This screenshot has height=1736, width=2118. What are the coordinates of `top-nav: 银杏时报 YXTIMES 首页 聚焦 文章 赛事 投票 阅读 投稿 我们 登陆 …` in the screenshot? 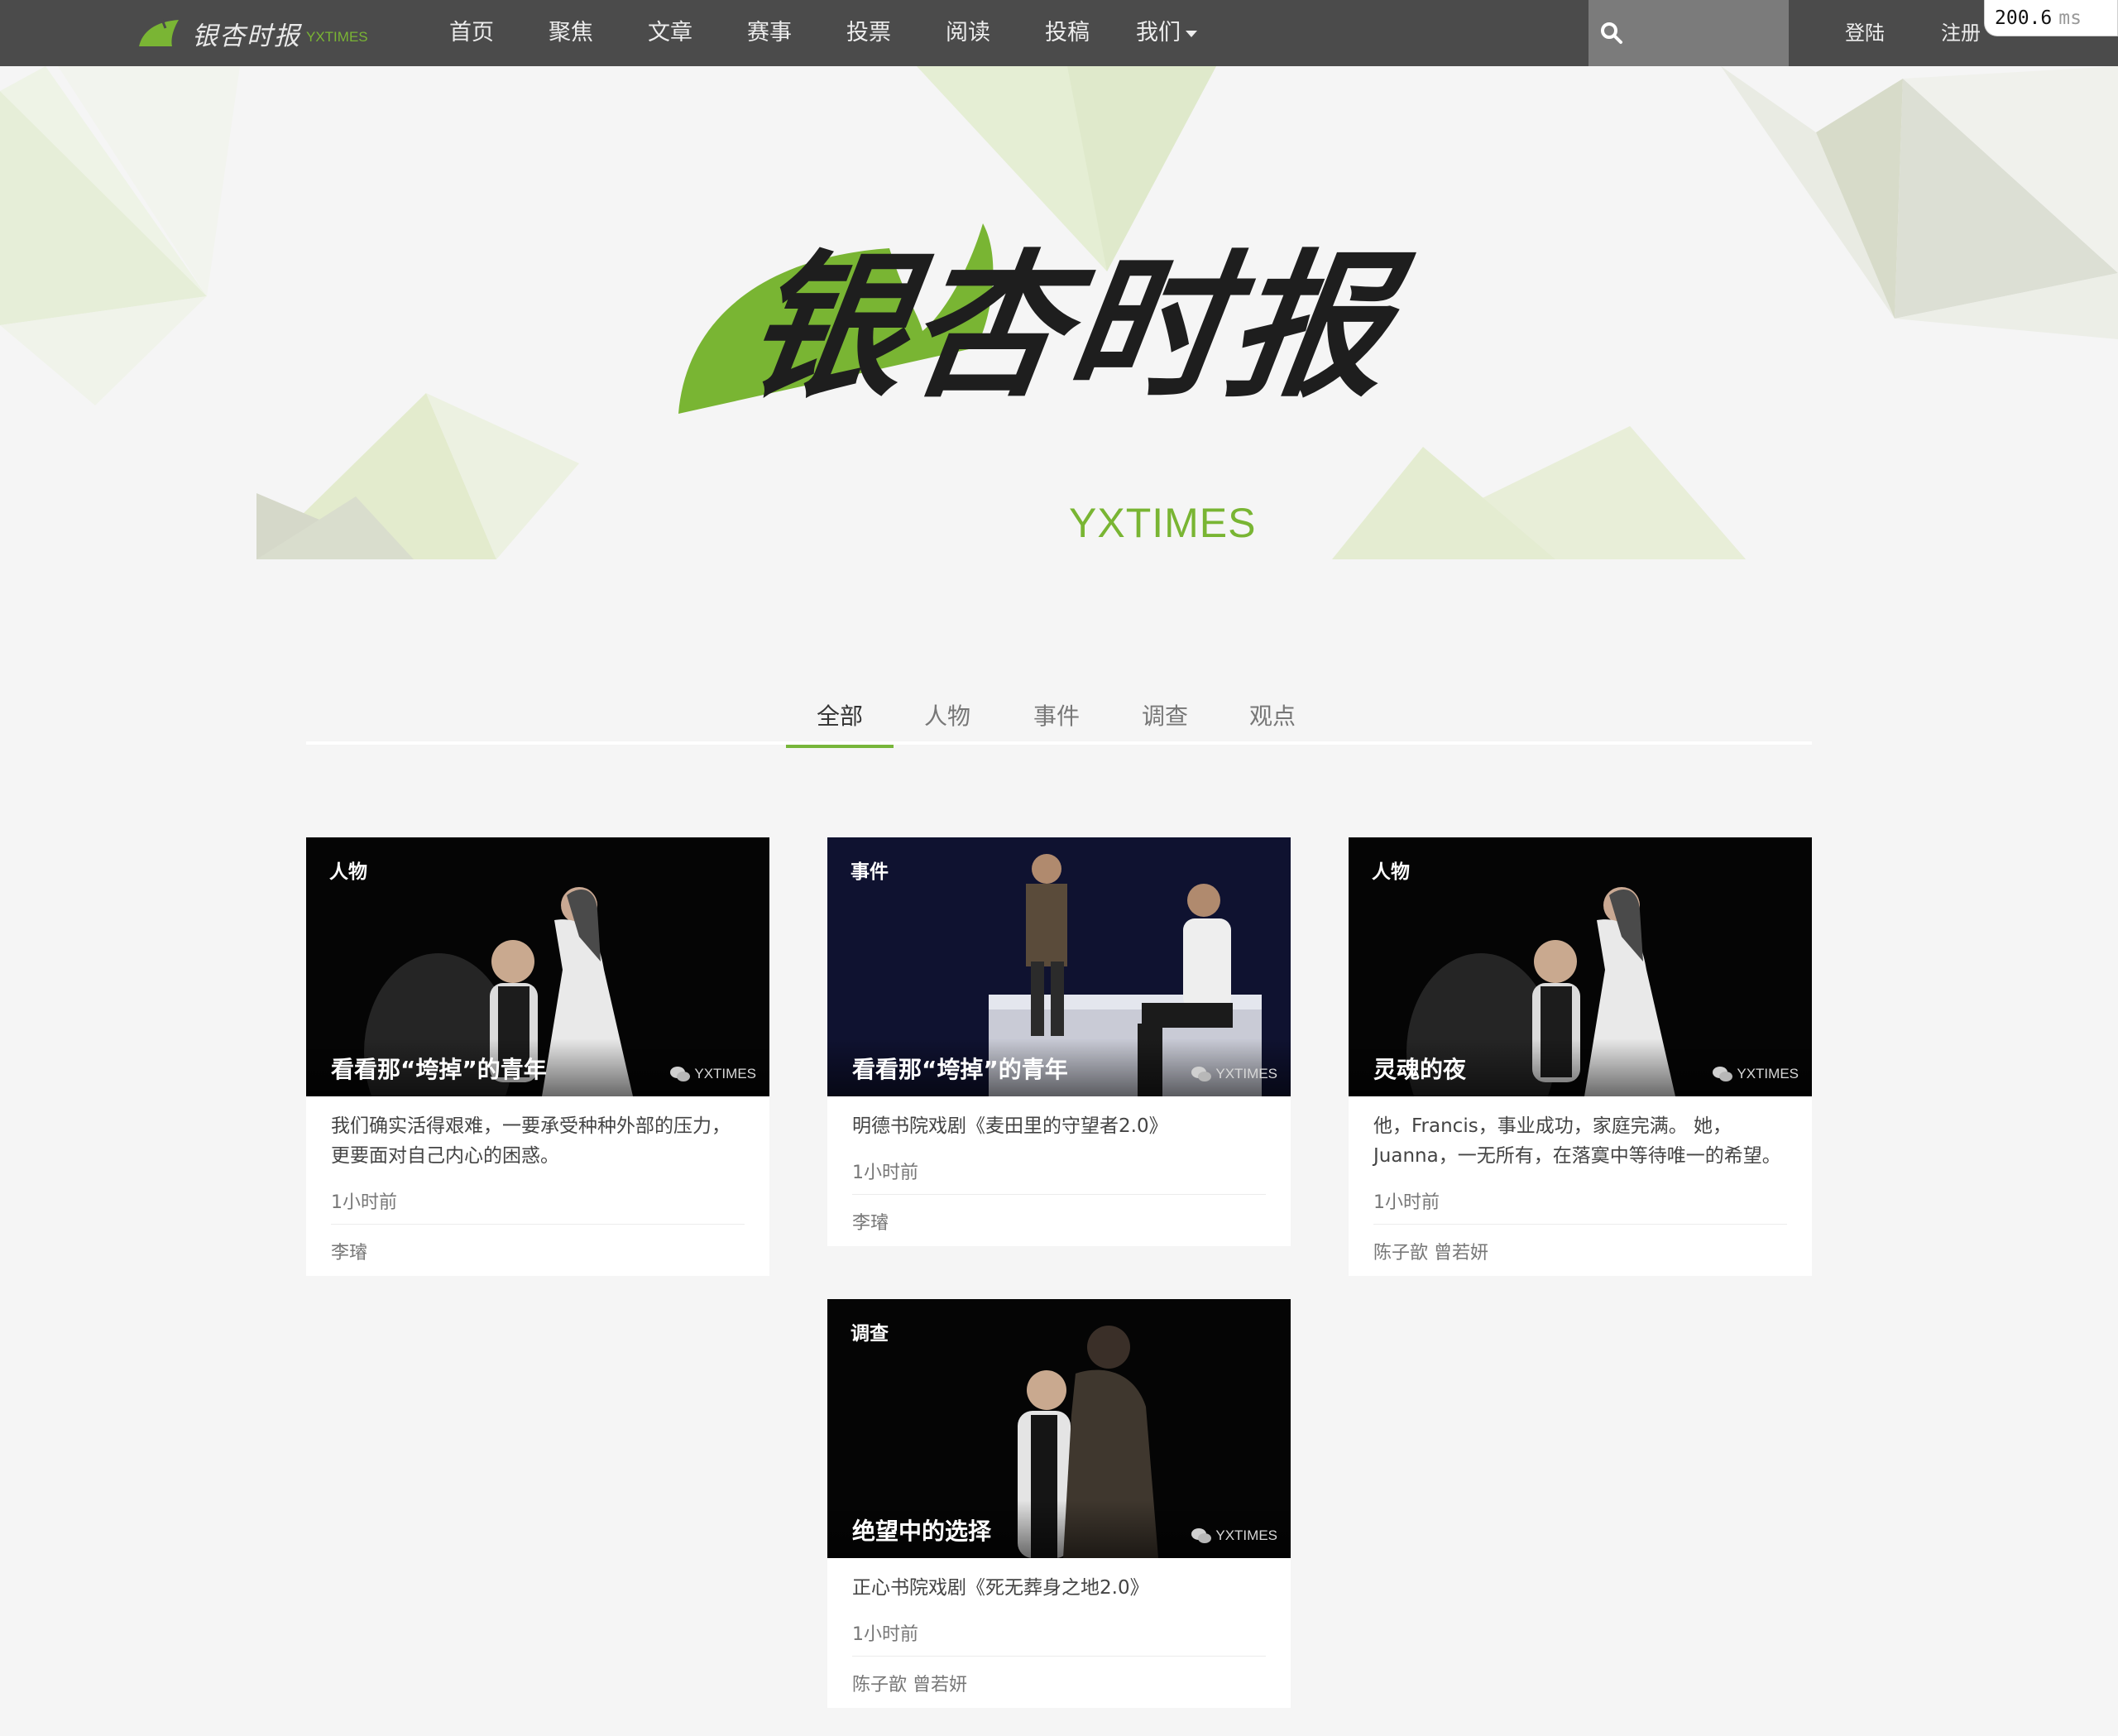 It's located at (1059, 33).